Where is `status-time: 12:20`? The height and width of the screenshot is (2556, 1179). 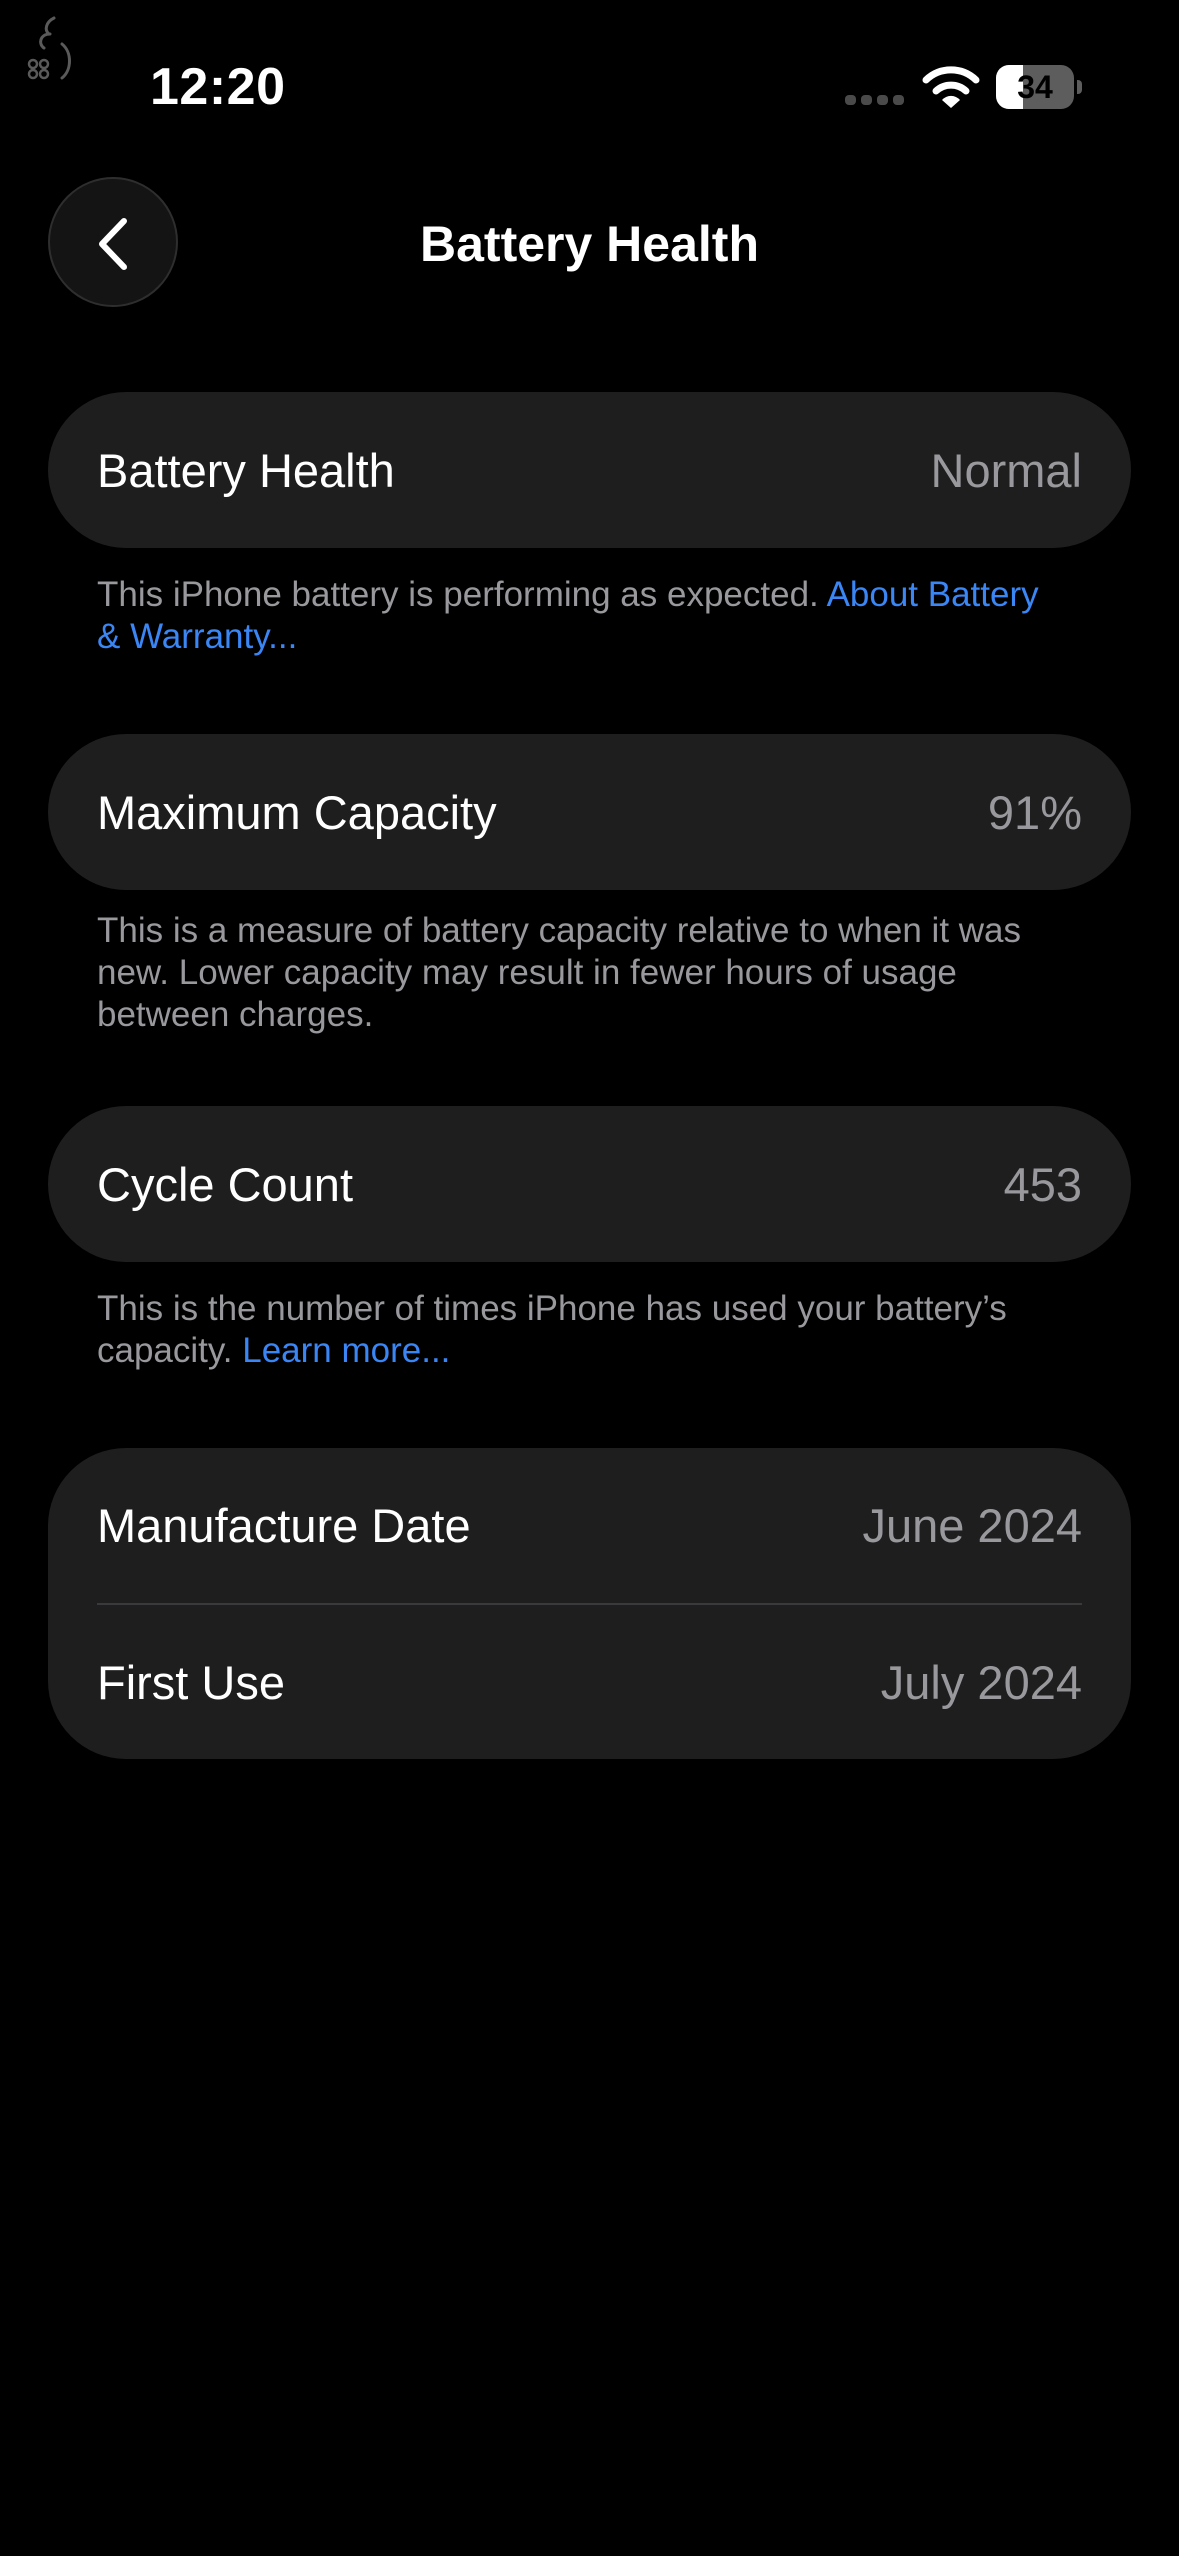 status-time: 12:20 is located at coordinates (218, 87).